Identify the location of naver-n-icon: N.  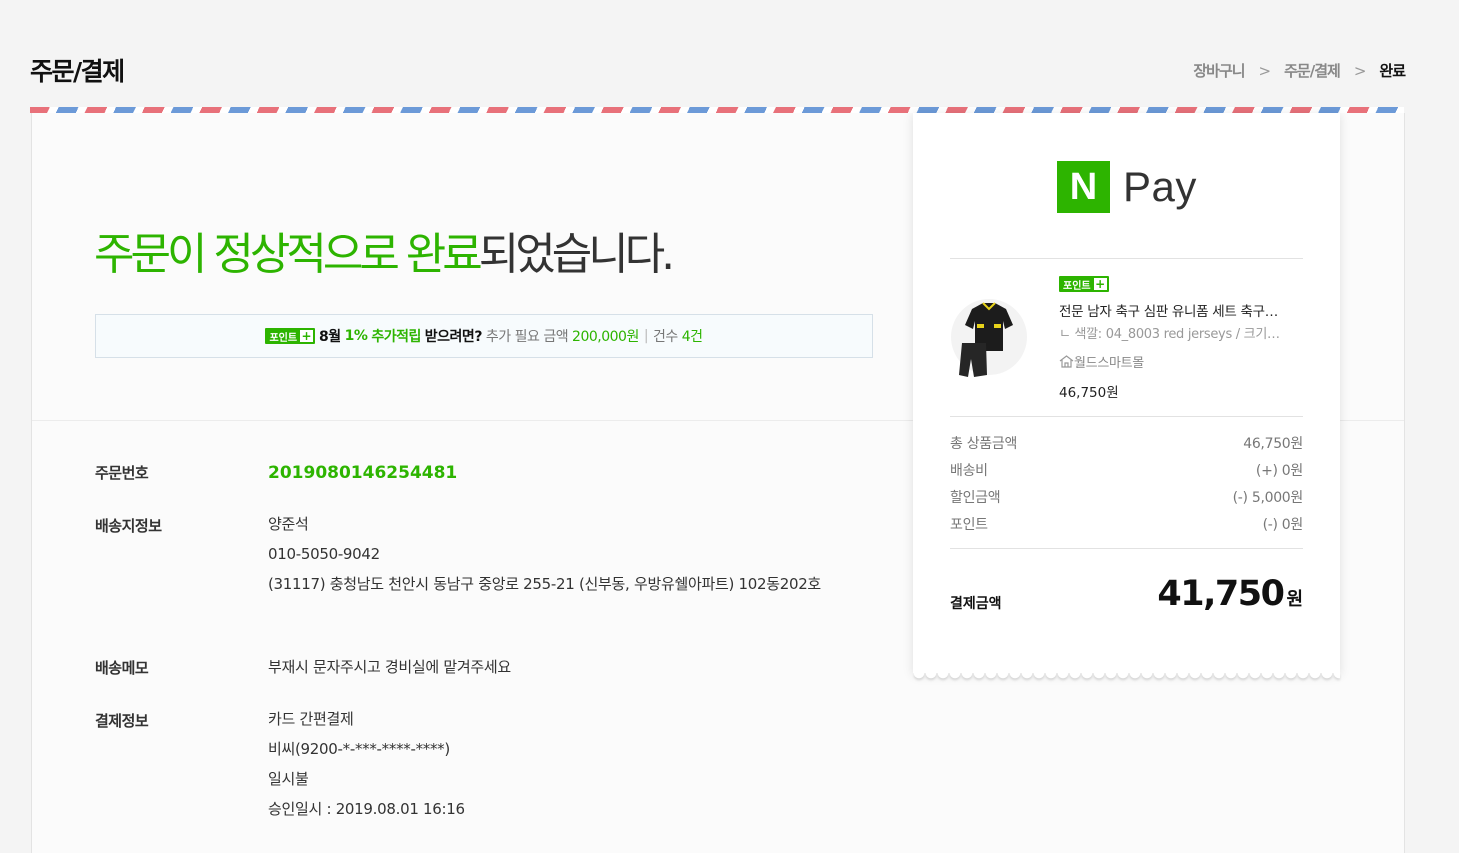
(1083, 187).